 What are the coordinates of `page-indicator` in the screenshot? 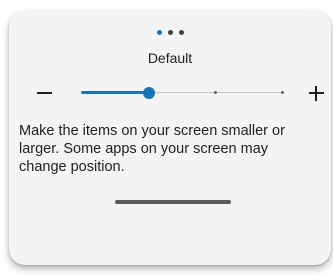 It's located at (170, 34).